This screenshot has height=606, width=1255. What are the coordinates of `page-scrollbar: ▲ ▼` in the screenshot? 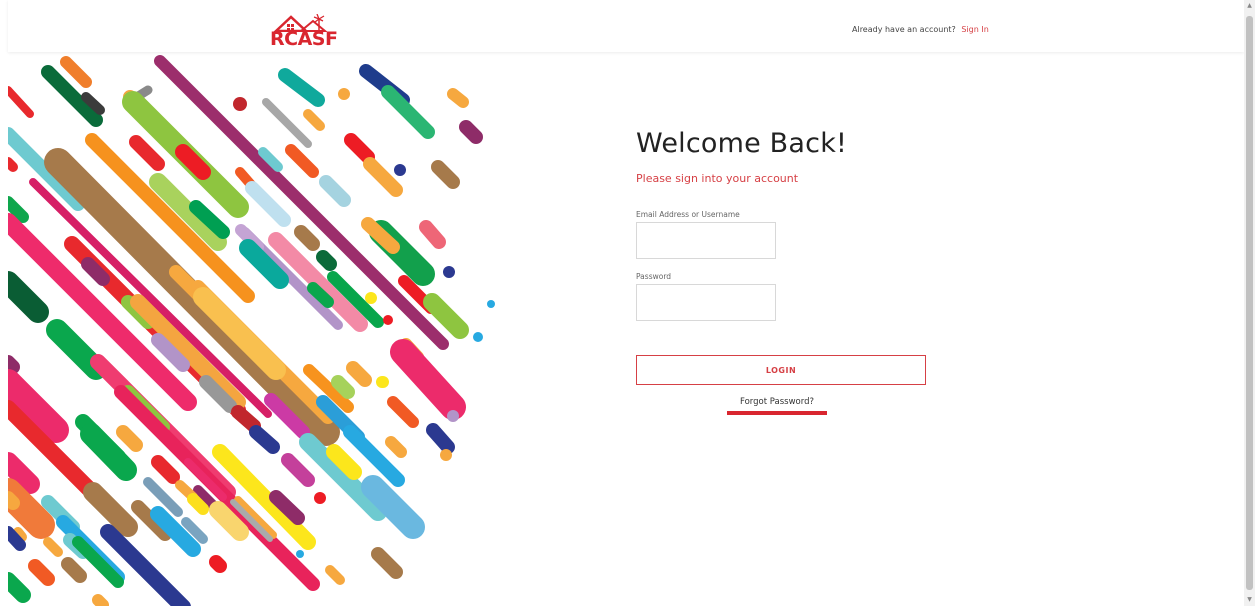 It's located at (1249, 303).